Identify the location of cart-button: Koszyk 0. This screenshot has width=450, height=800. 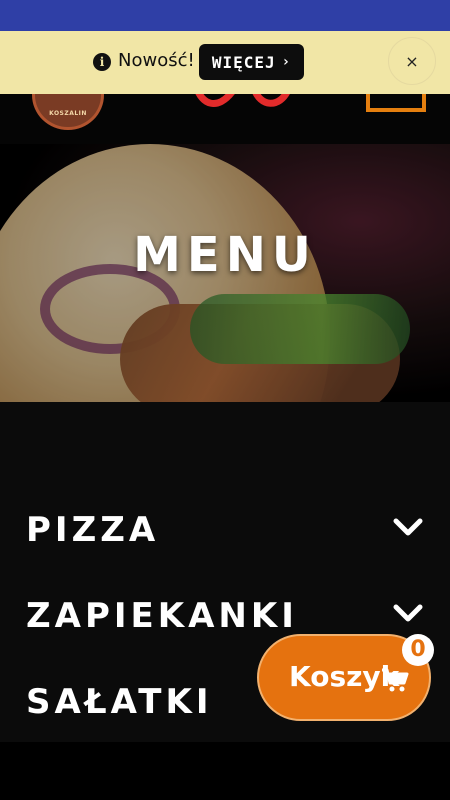
(345, 677).